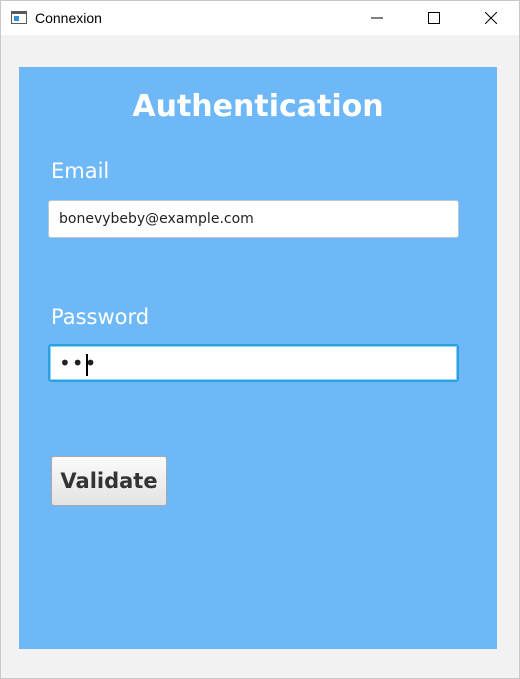 This screenshot has width=520, height=679. I want to click on validate-button: Validate, so click(109, 481).